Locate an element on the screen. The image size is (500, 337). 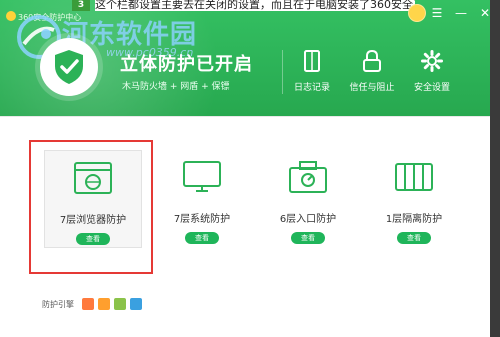
settings-button: 安全设置 is located at coordinates (432, 70).